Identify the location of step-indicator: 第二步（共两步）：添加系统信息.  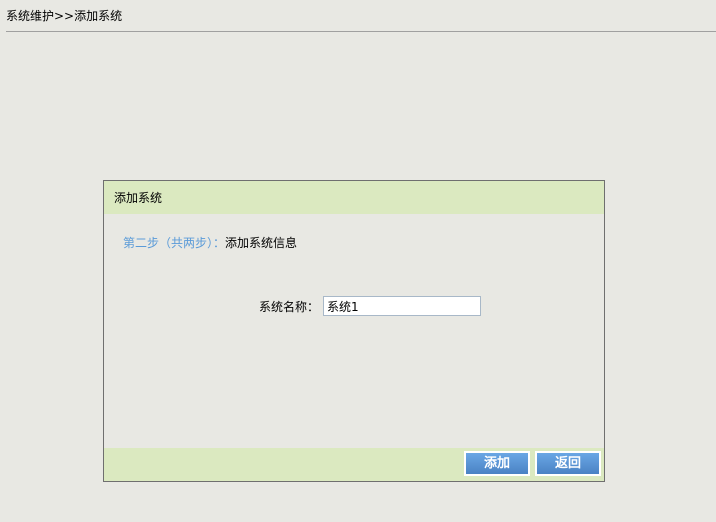
(210, 242).